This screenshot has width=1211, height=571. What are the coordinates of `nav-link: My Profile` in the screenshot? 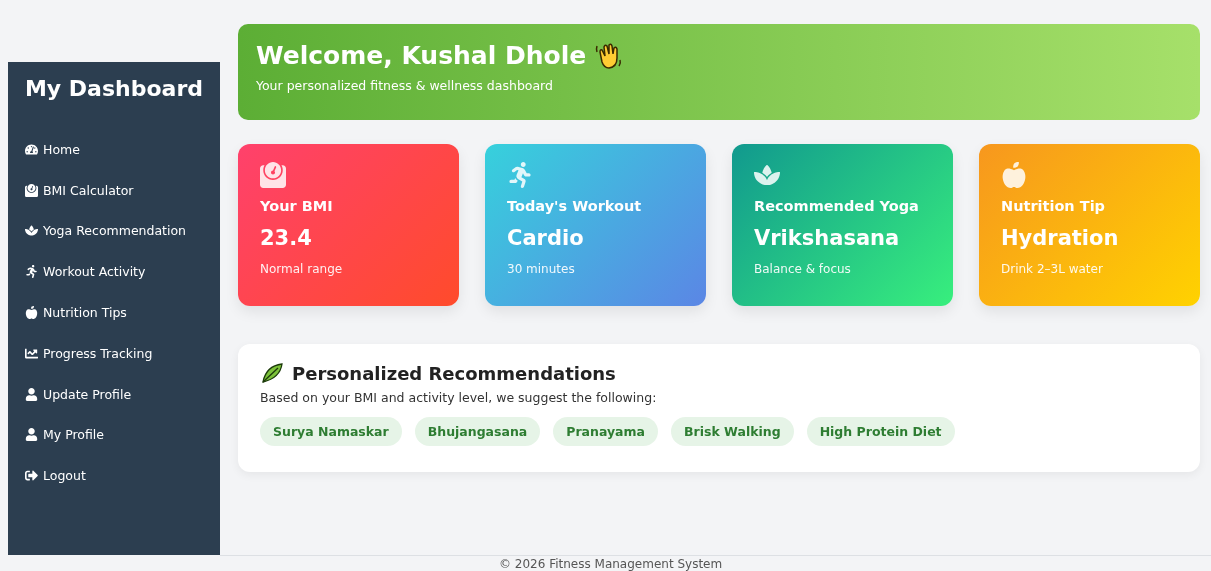 It's located at (114, 435).